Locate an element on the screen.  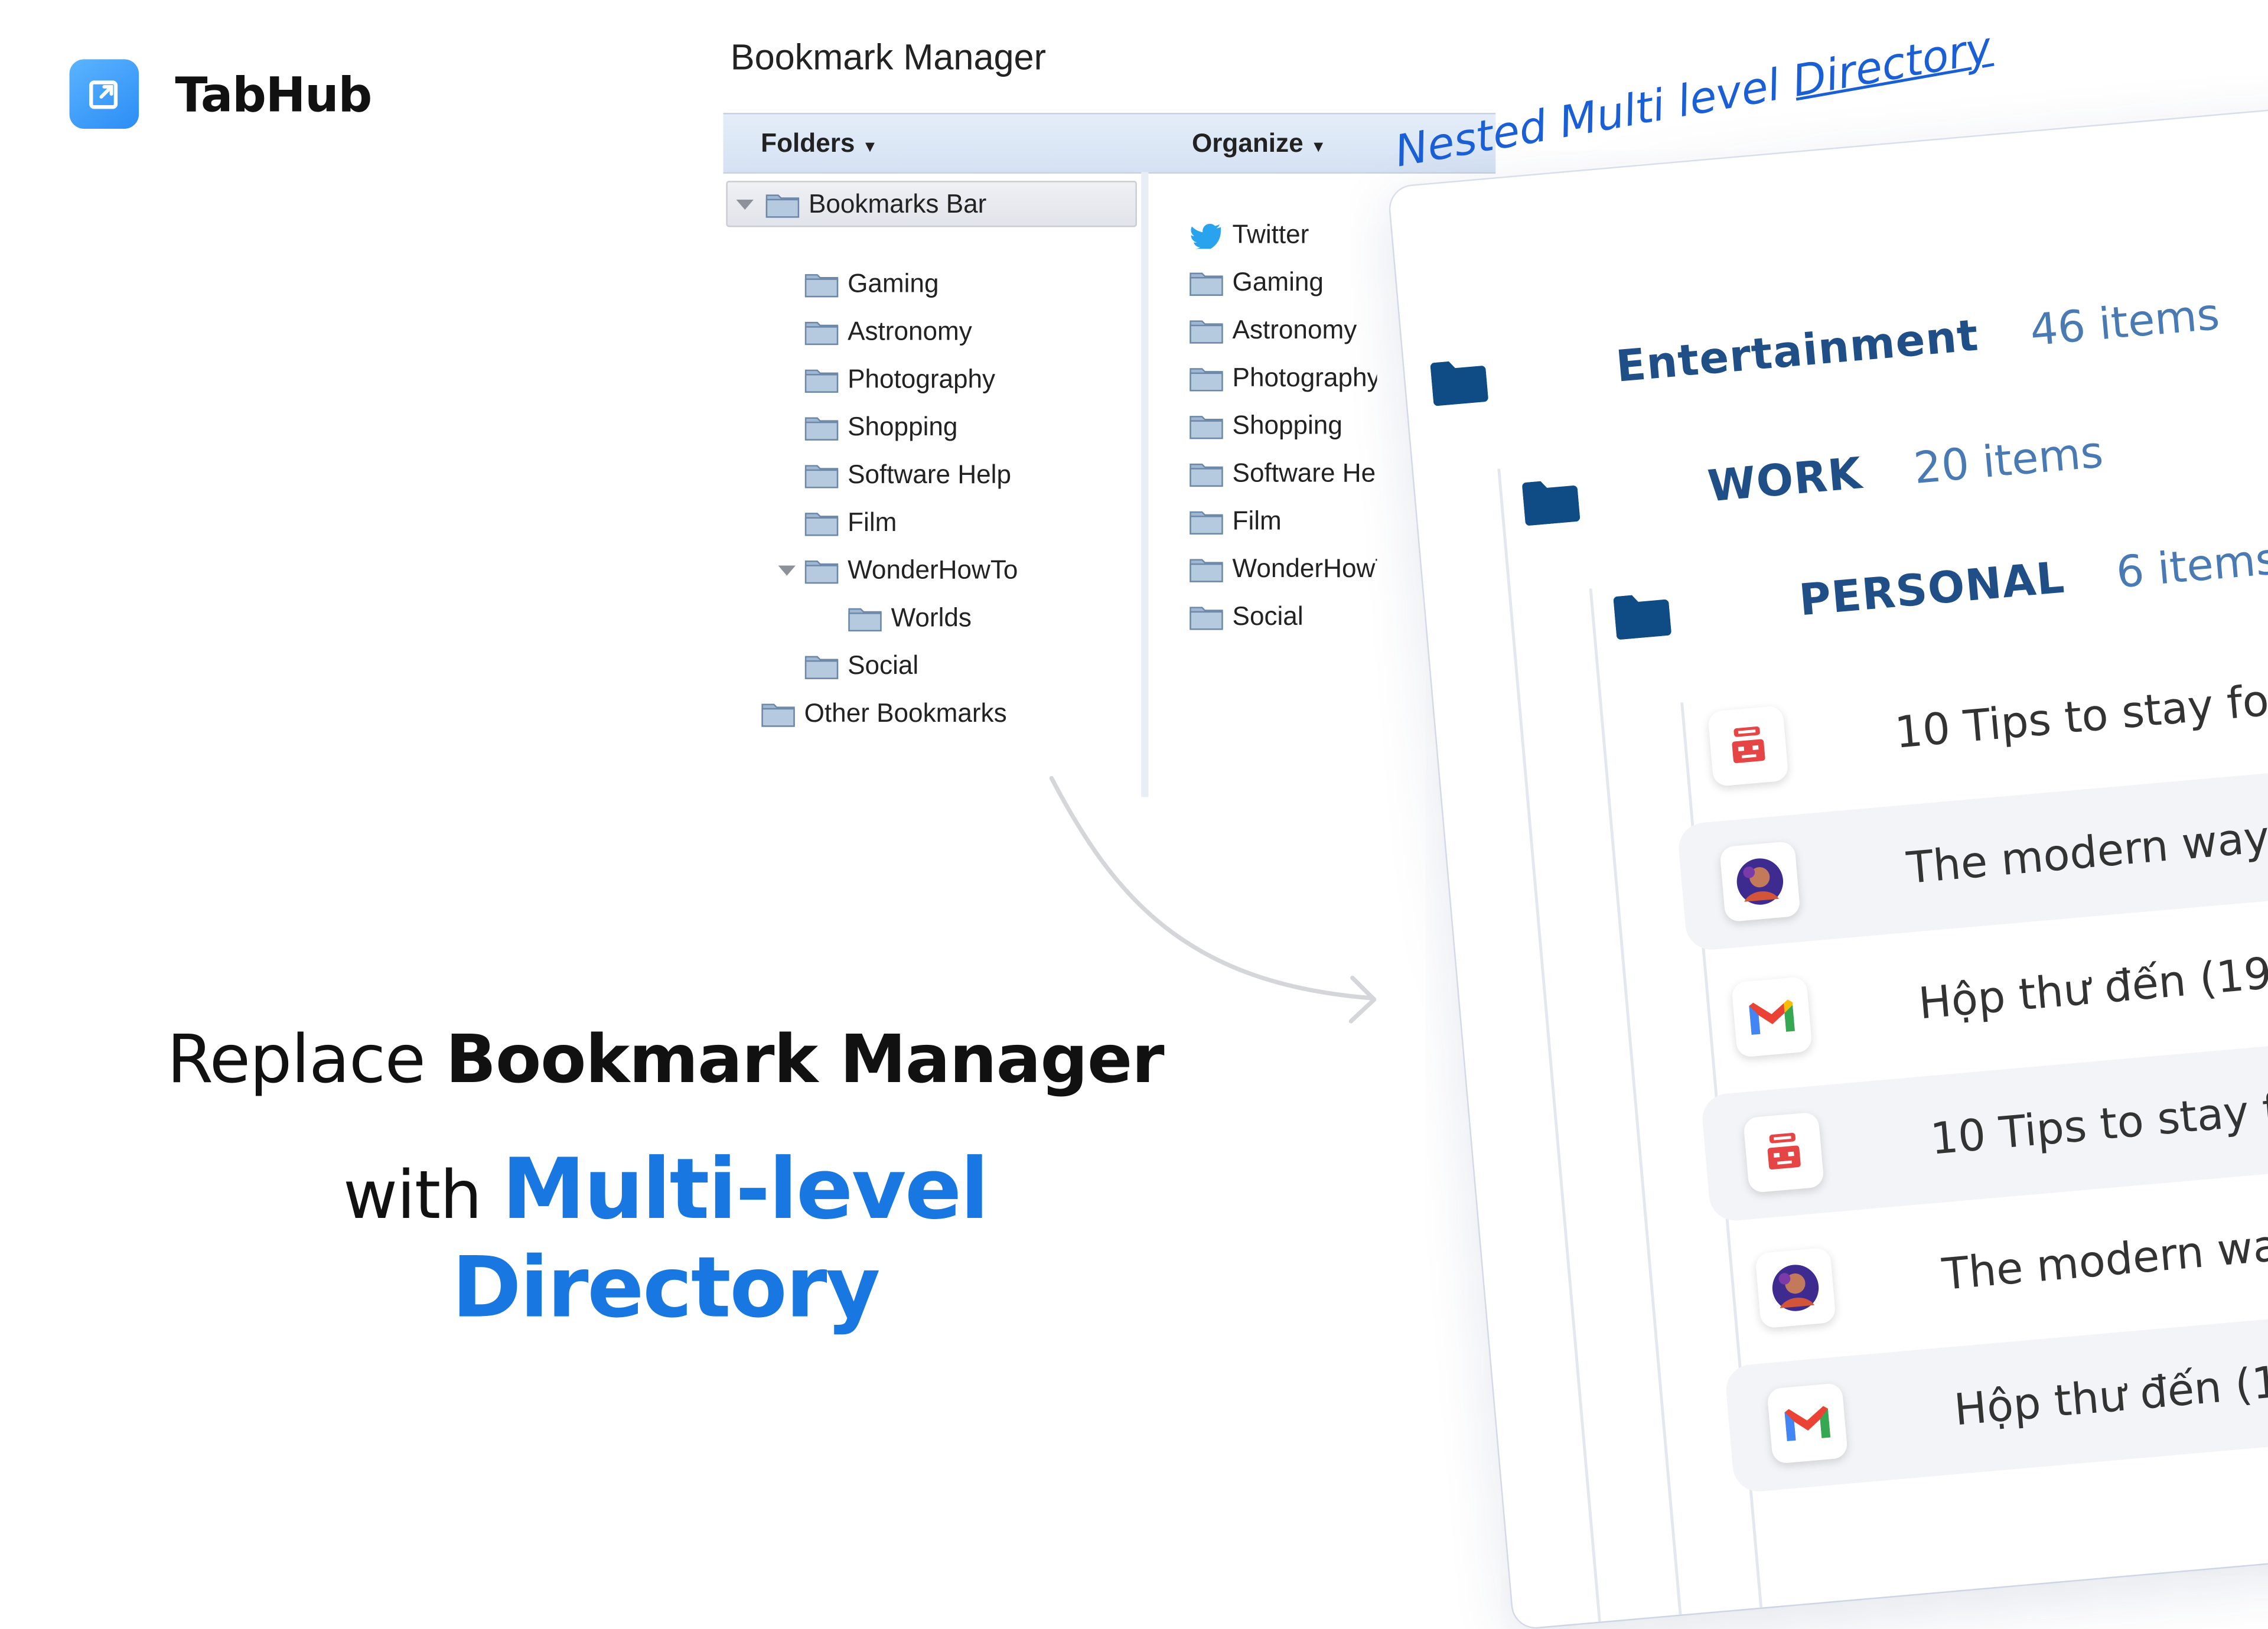
item-count: 20 items is located at coordinates (2009, 461).